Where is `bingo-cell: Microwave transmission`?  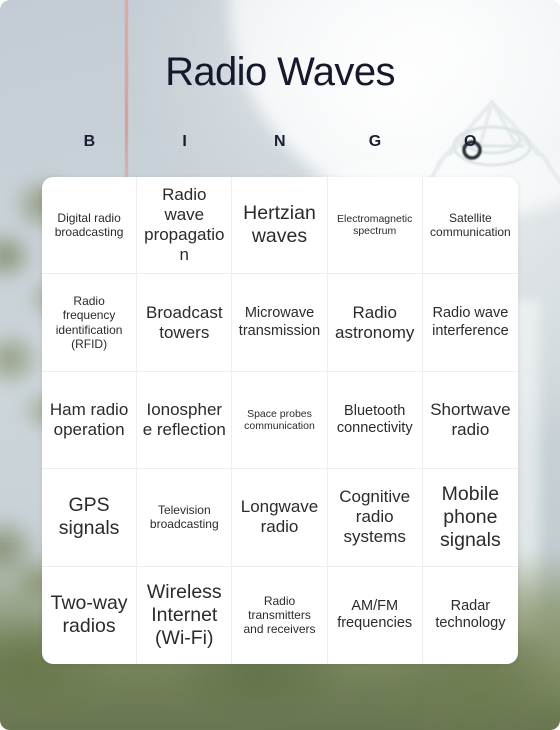
bingo-cell: Microwave transmission is located at coordinates (280, 323).